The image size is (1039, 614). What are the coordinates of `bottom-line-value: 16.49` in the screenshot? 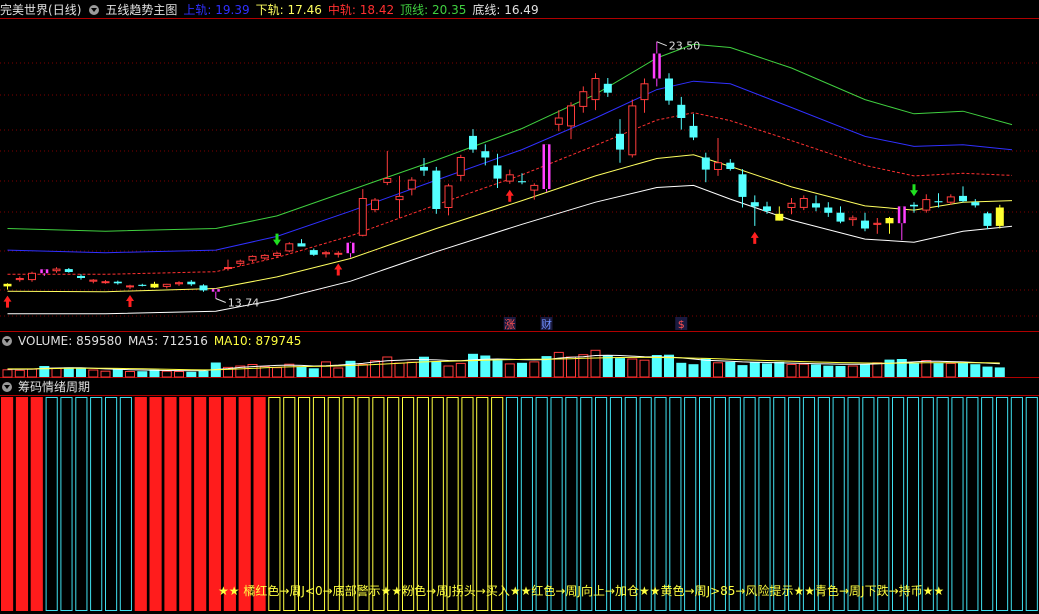 It's located at (521, 10).